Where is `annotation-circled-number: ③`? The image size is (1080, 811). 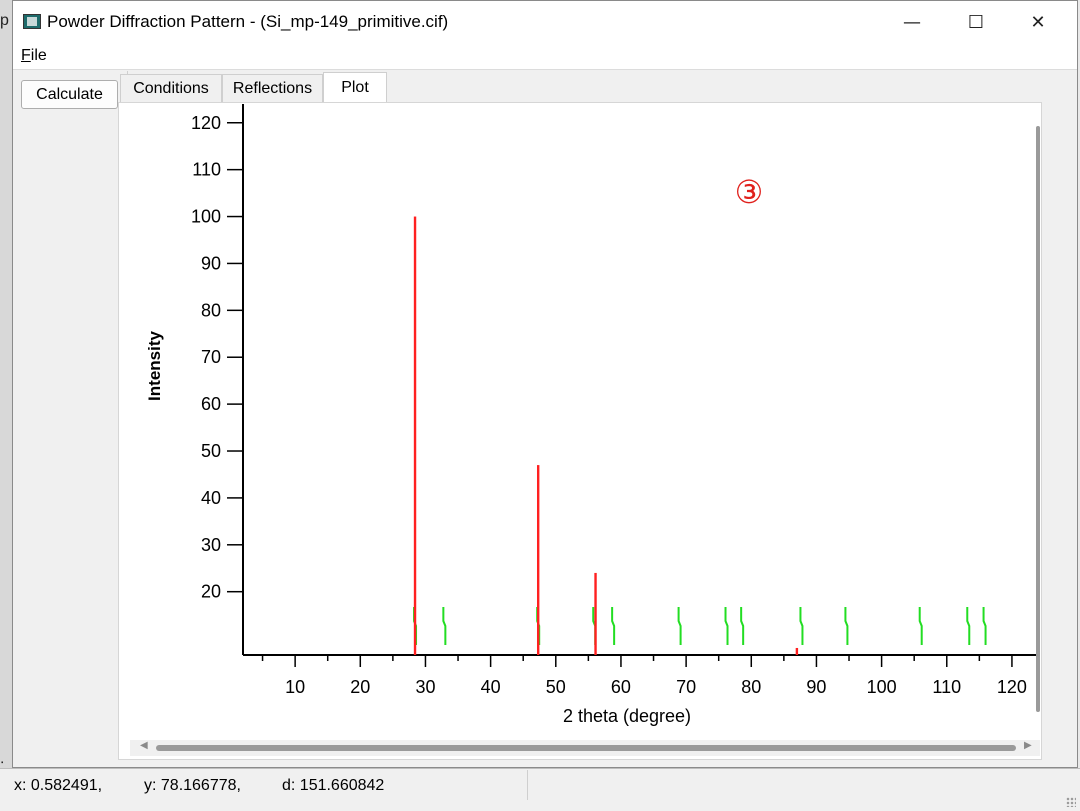
annotation-circled-number: ③ is located at coordinates (749, 192).